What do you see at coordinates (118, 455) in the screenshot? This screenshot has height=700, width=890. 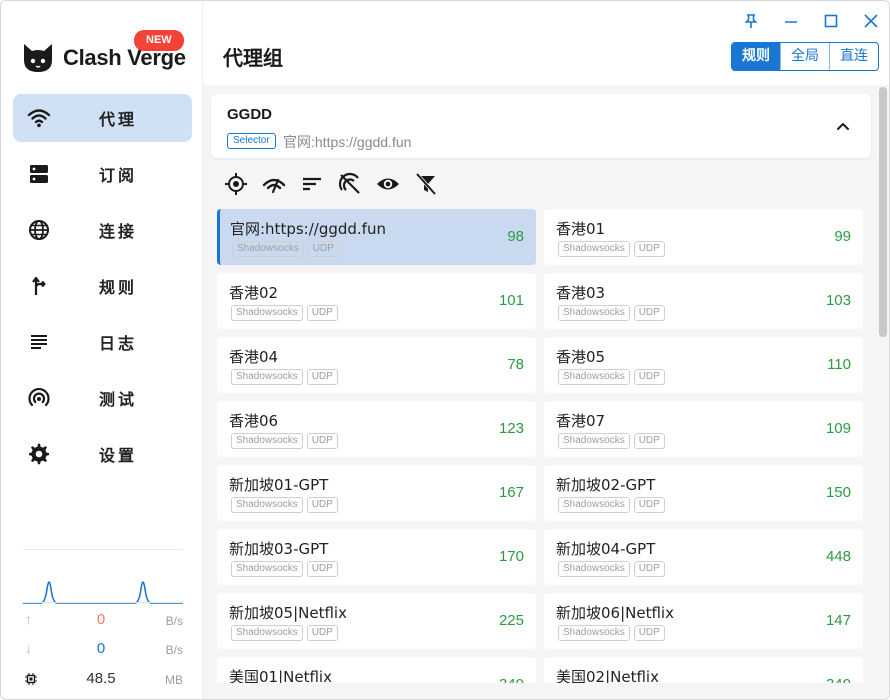 I see `sidebar-item-label: 设置` at bounding box center [118, 455].